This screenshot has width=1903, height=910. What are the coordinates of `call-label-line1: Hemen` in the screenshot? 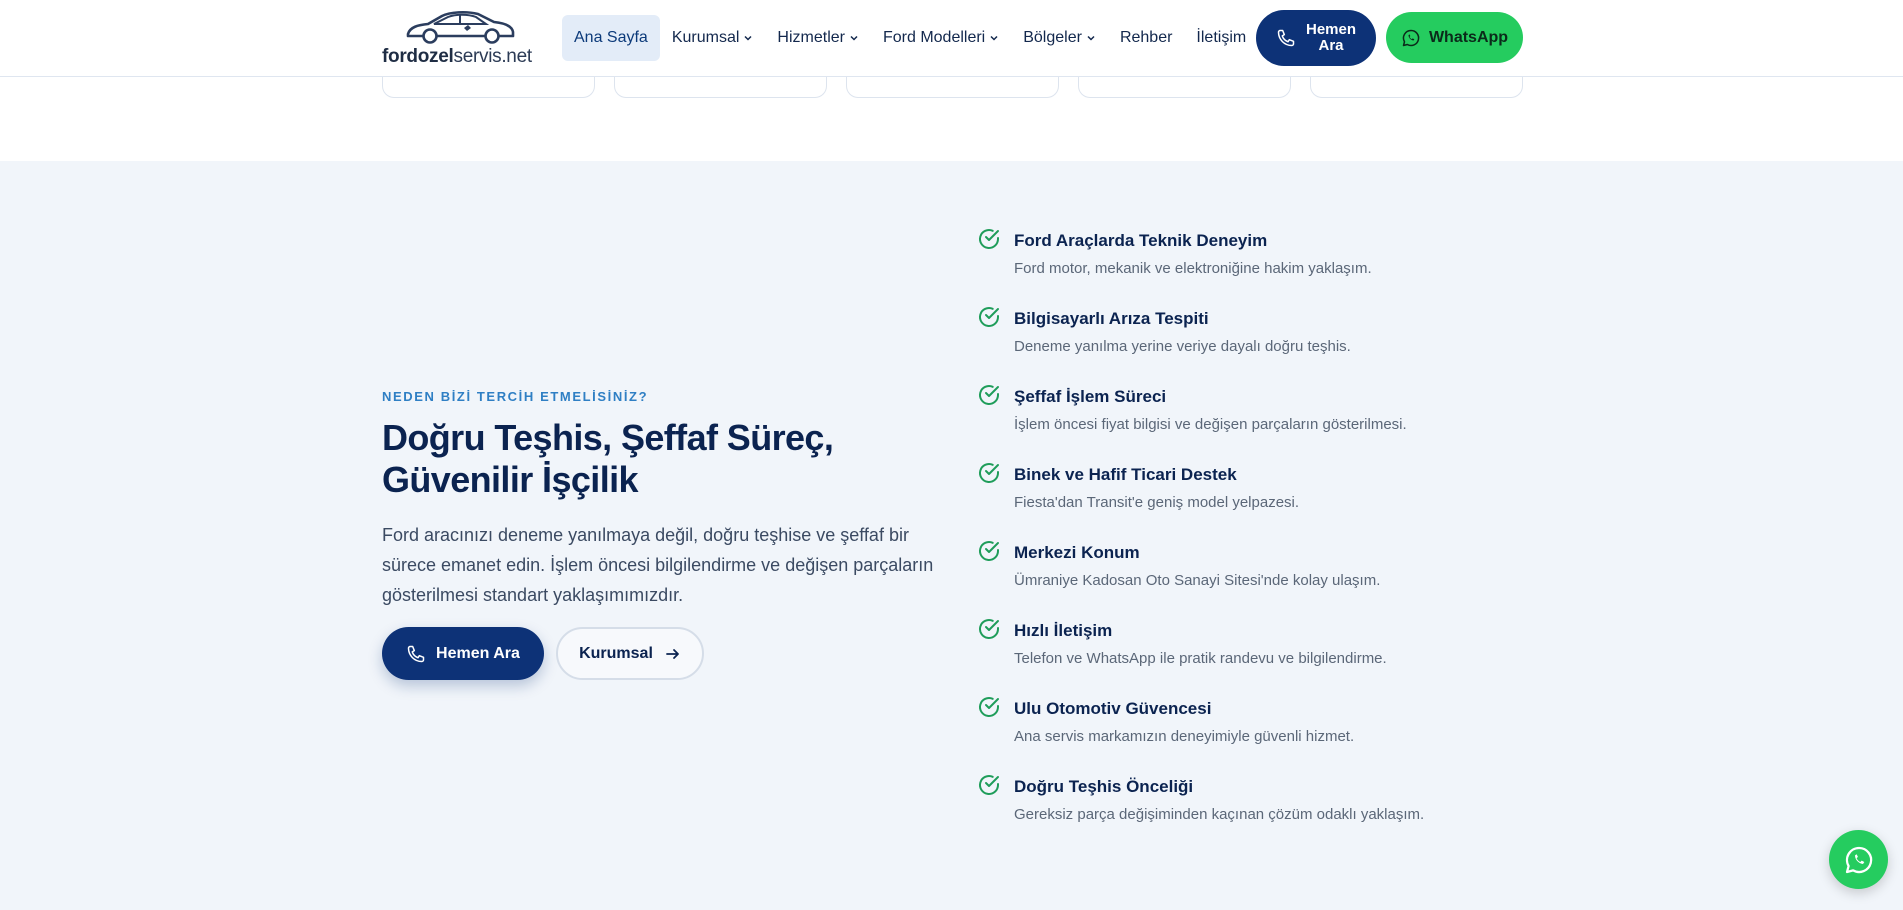 It's located at (1331, 29).